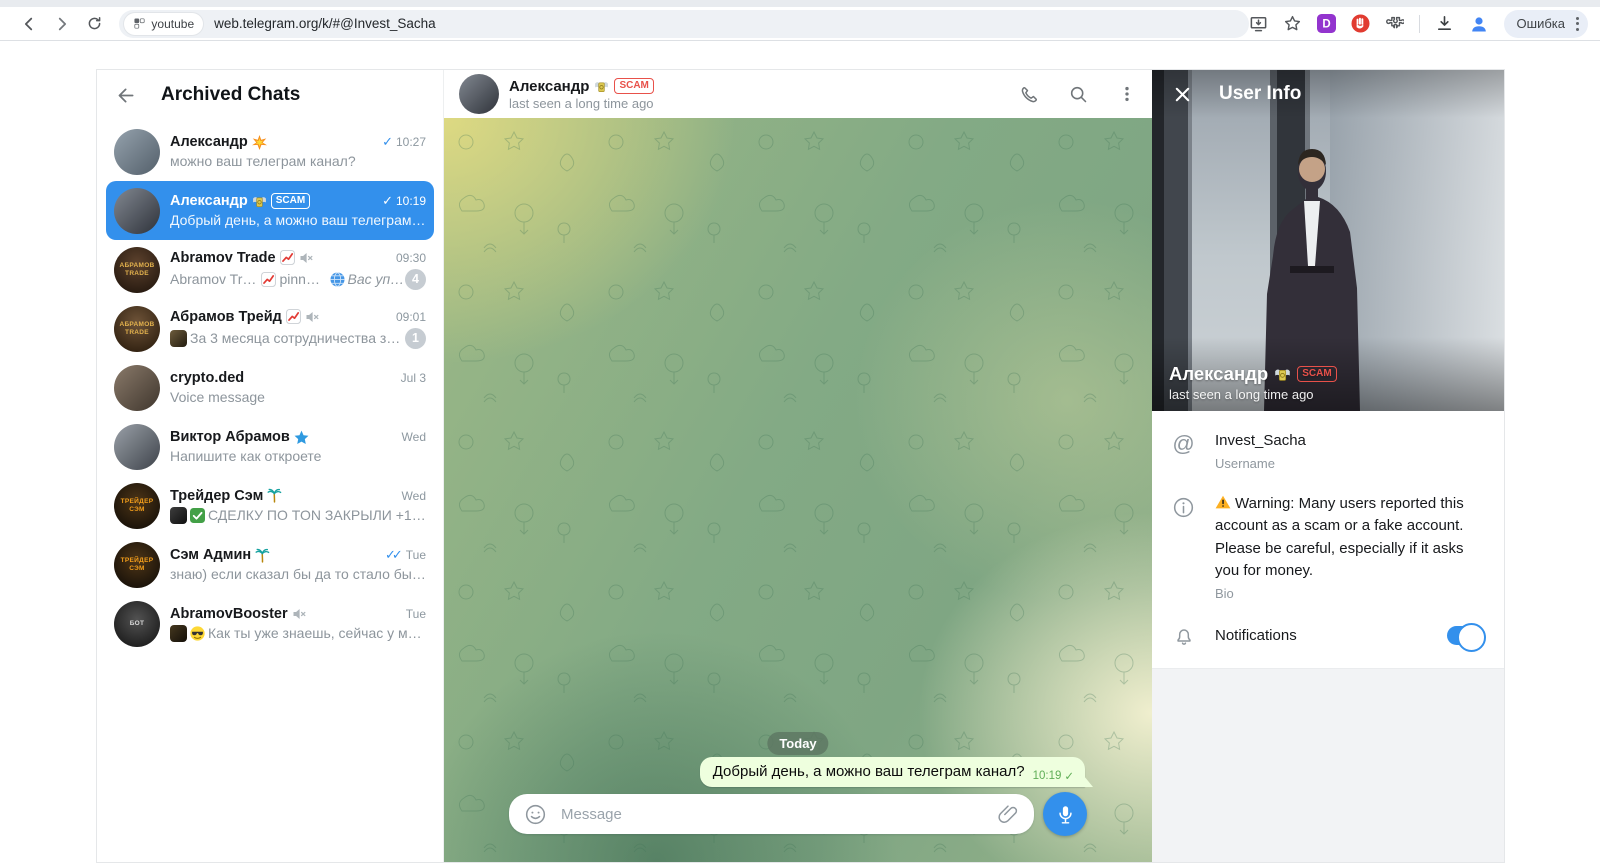 This screenshot has width=1600, height=865. What do you see at coordinates (1328, 637) in the screenshot?
I see `notifications-row: Notifications` at bounding box center [1328, 637].